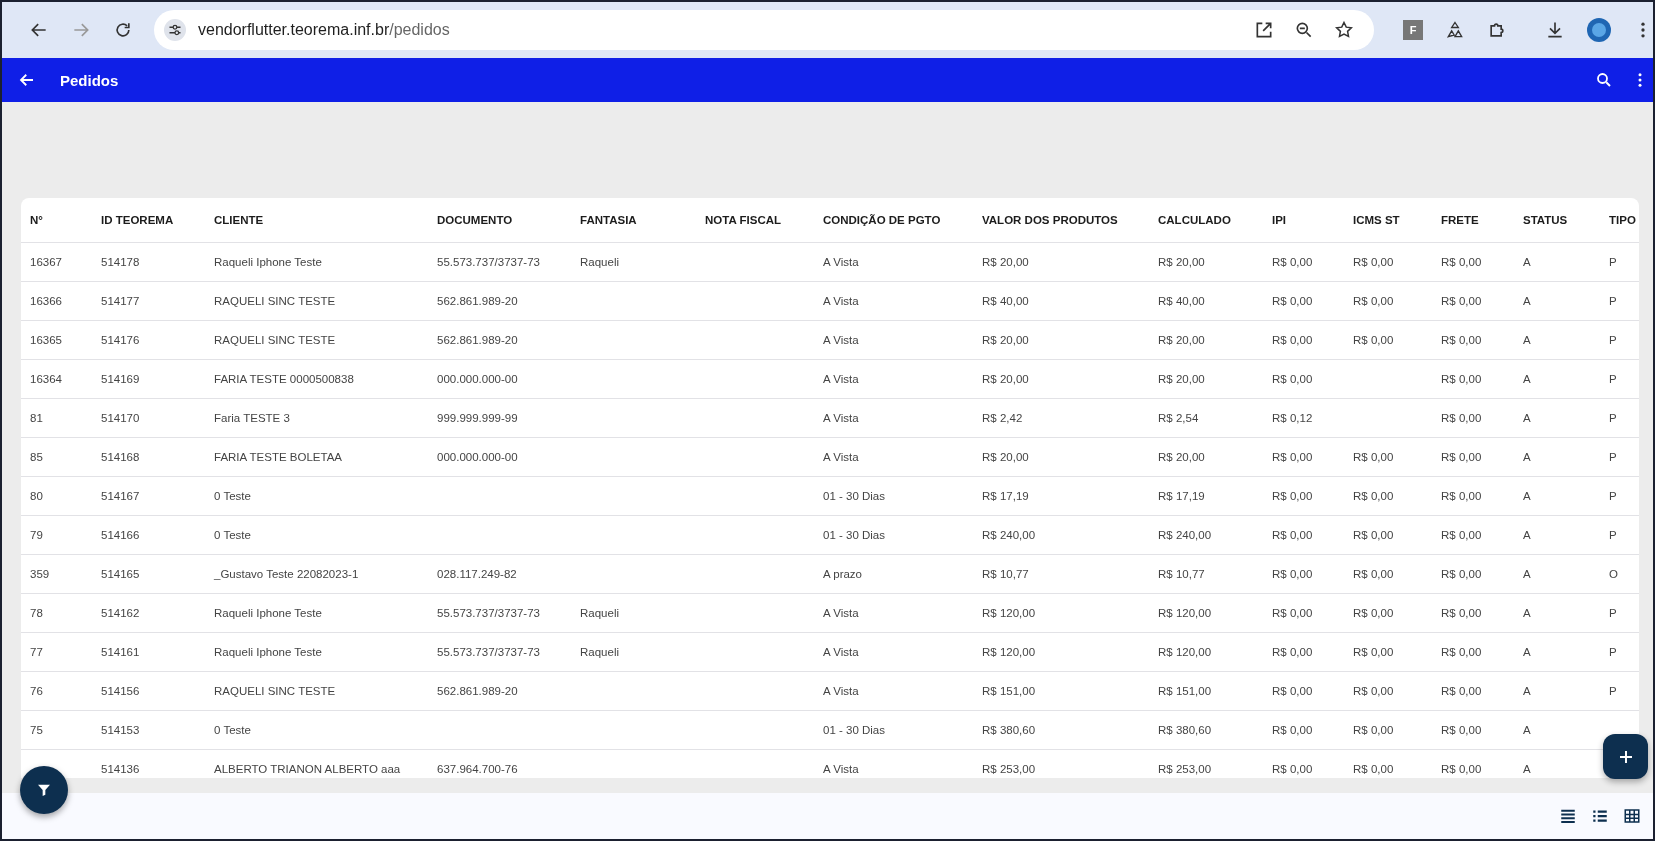 This screenshot has height=841, width=1655. Describe the element at coordinates (1599, 30) in the screenshot. I see `profile-avatar-icon` at that location.